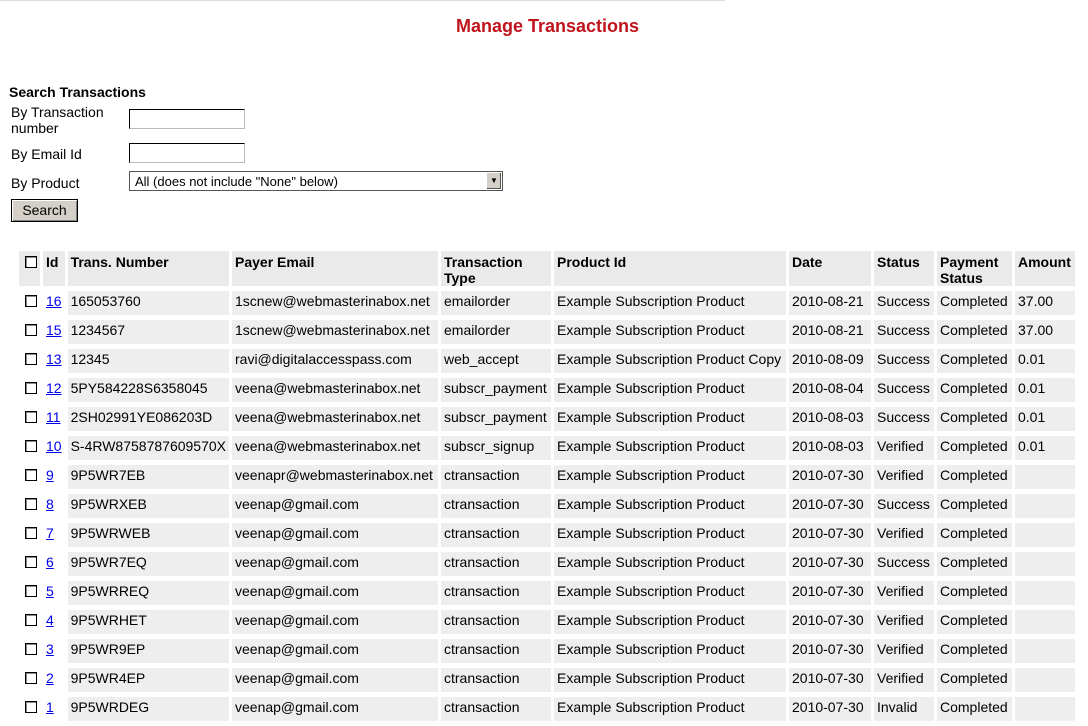  I want to click on cell-trans-number: 12345, so click(148, 361).